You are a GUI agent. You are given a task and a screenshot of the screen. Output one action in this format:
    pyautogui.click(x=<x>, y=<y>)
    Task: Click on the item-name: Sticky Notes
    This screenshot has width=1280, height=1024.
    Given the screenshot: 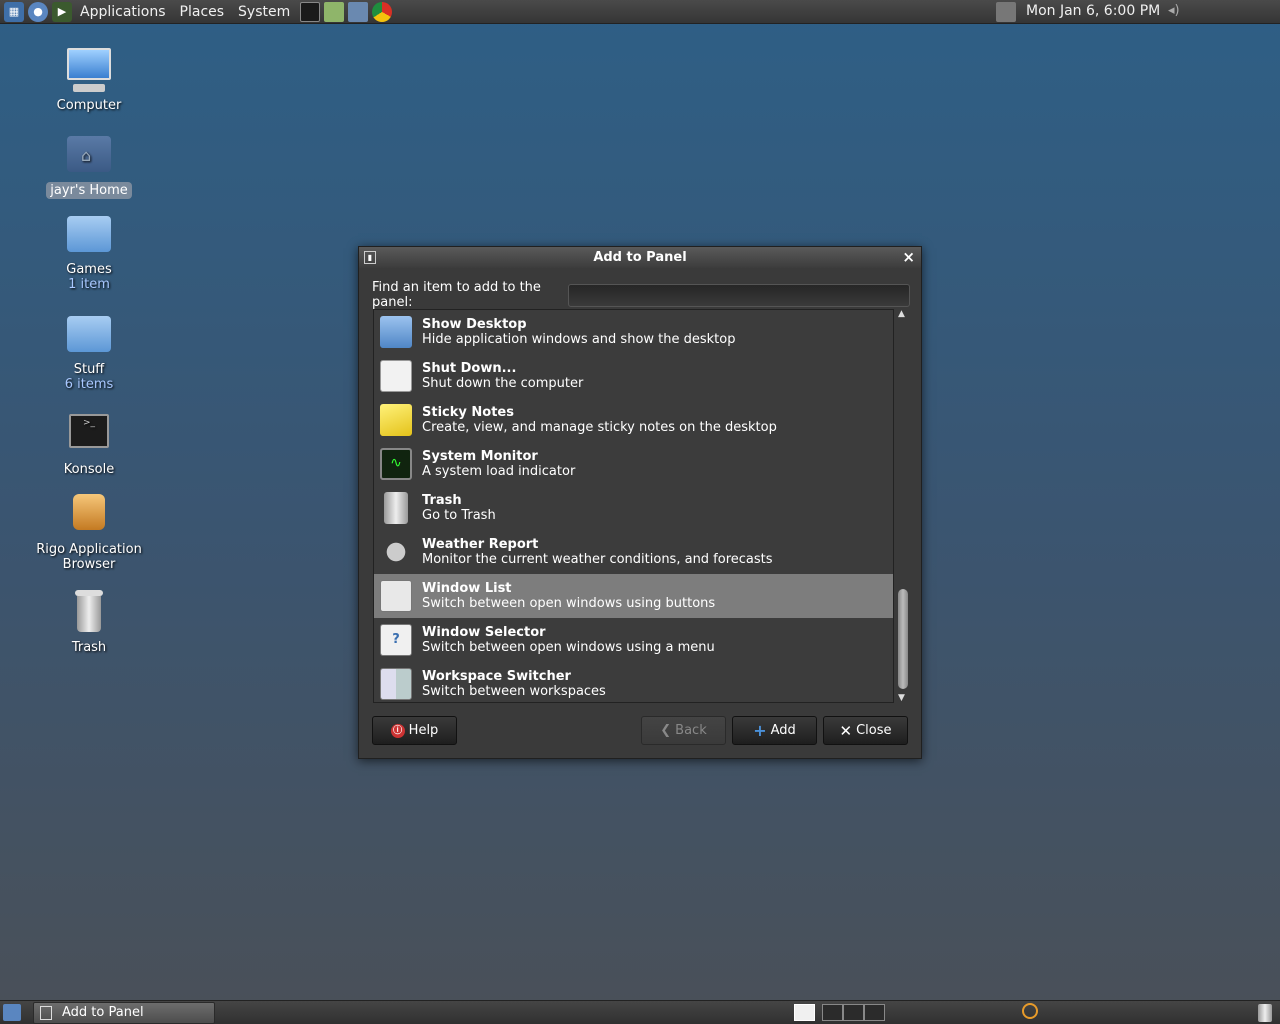 What is the action you would take?
    pyautogui.click(x=468, y=412)
    